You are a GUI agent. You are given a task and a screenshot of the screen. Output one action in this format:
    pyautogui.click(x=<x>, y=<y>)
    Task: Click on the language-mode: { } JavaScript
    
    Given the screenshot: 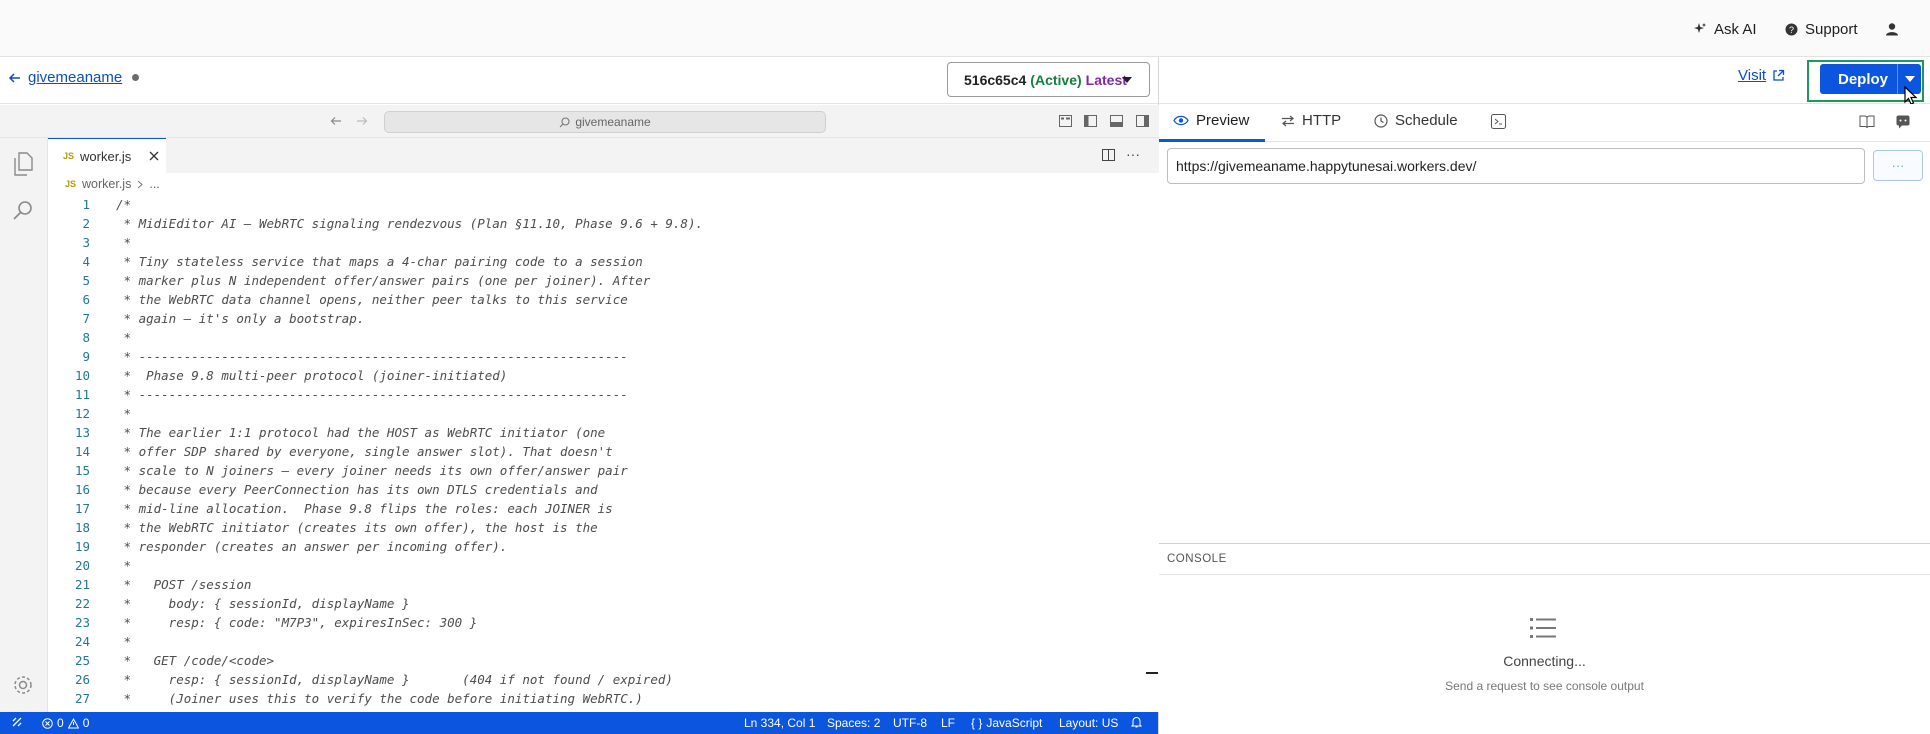 What is the action you would take?
    pyautogui.click(x=1006, y=723)
    